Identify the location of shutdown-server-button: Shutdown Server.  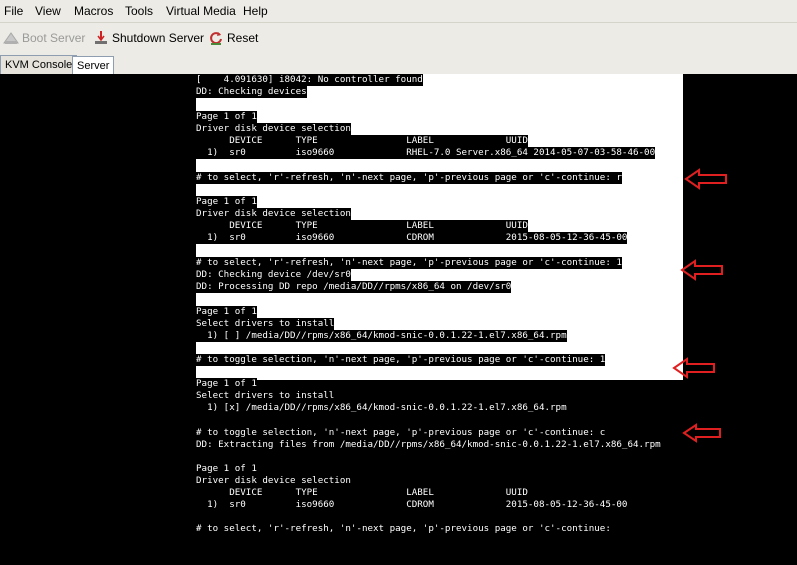
(148, 38).